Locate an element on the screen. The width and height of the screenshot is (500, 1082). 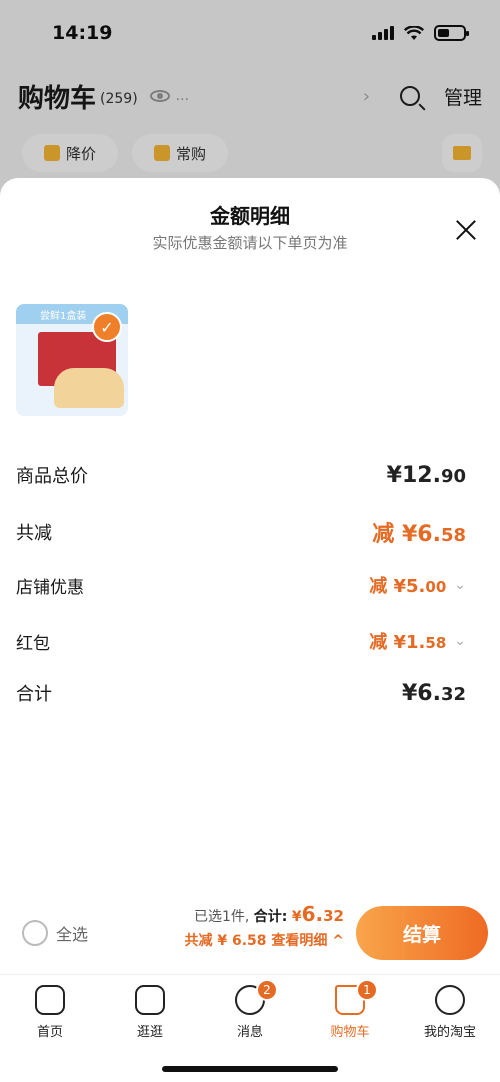
close-icon is located at coordinates (466, 230).